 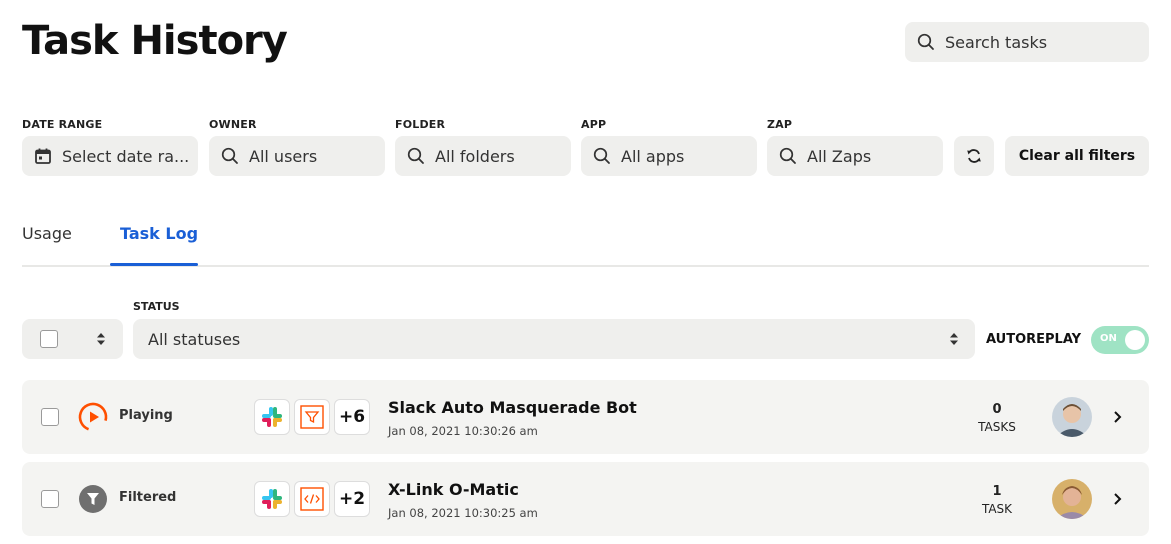 I want to click on select-all-checkbox, so click(x=49, y=339).